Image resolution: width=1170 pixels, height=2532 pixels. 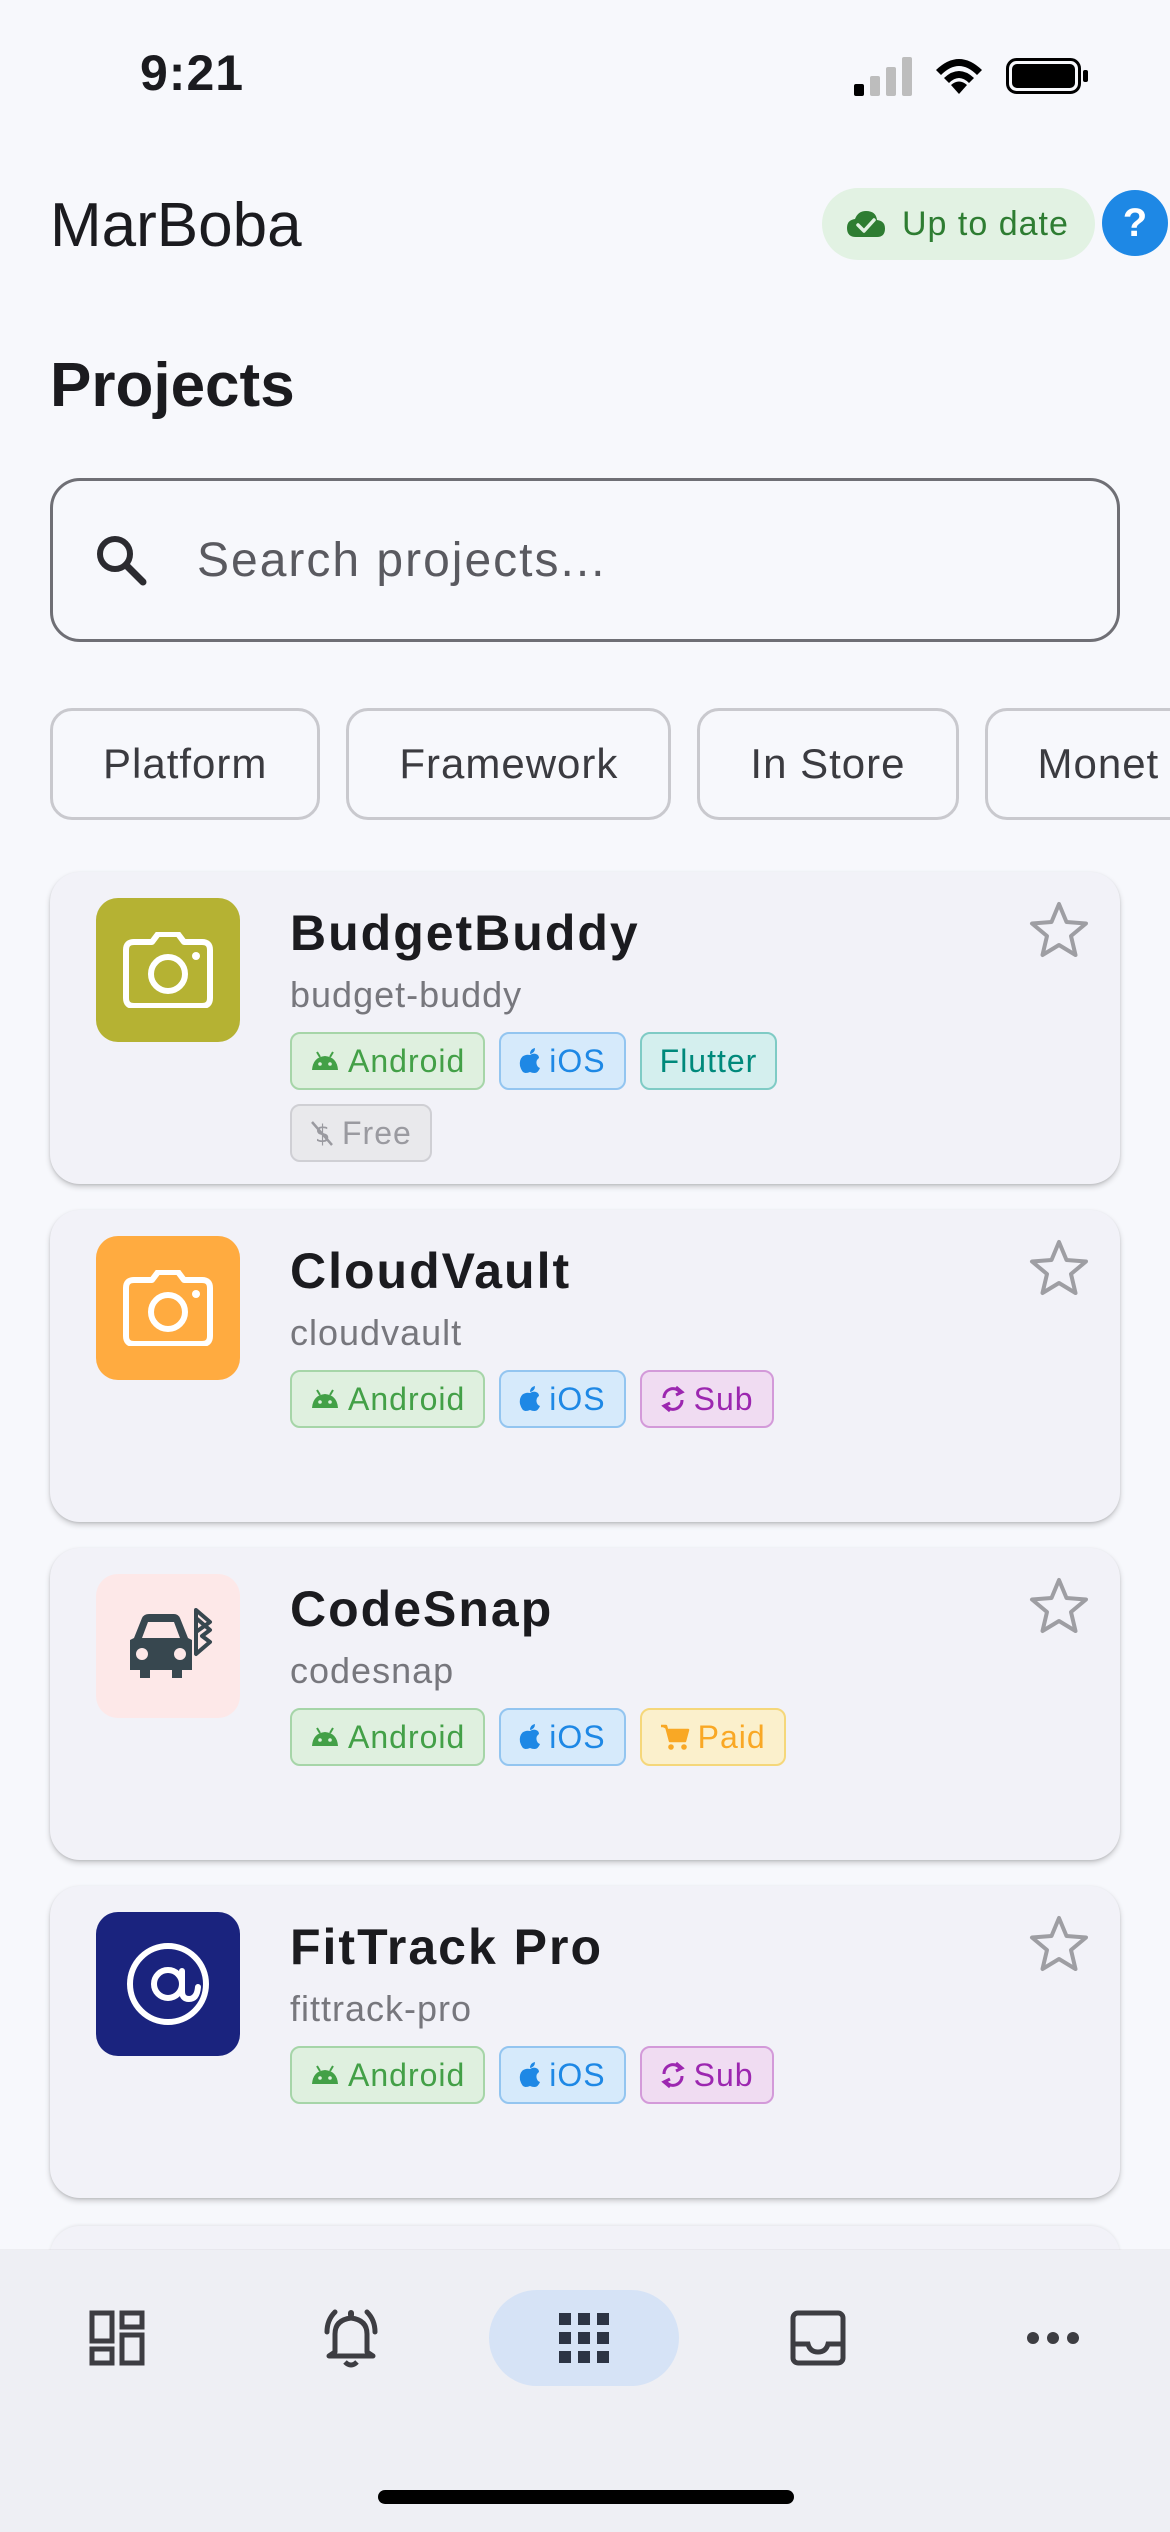 I want to click on project-slug: fittrack-pro, so click(x=381, y=2008).